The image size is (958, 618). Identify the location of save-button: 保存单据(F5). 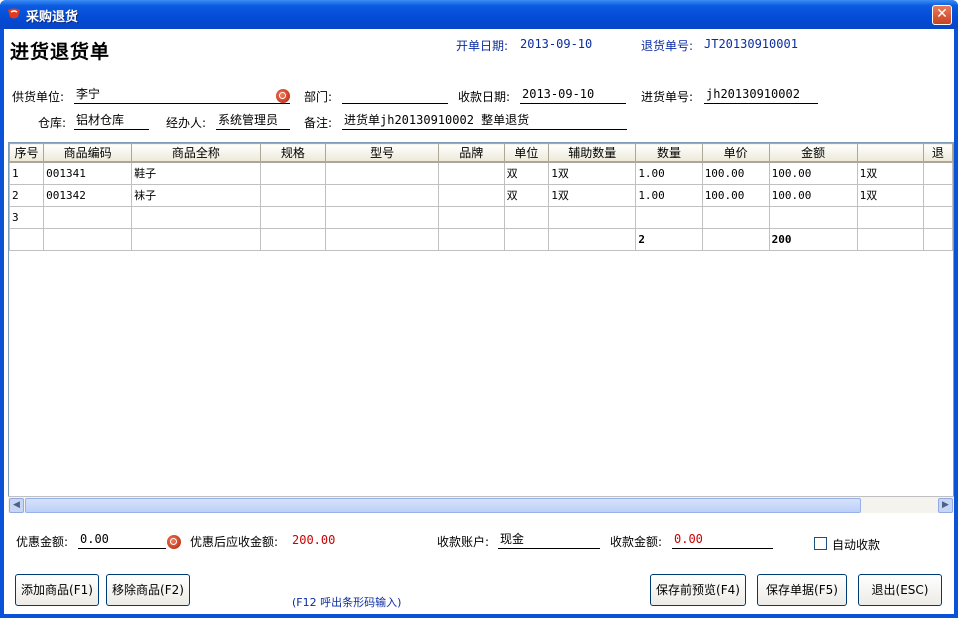
(802, 590).